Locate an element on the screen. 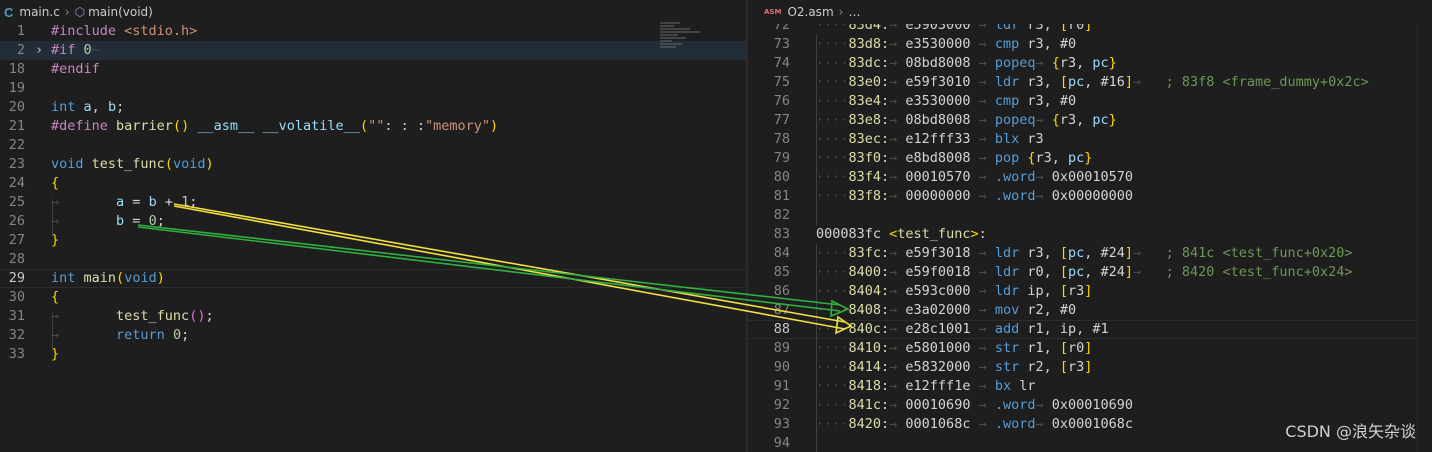 This screenshot has height=452, width=1432. token: __asm__ is located at coordinates (226, 126).